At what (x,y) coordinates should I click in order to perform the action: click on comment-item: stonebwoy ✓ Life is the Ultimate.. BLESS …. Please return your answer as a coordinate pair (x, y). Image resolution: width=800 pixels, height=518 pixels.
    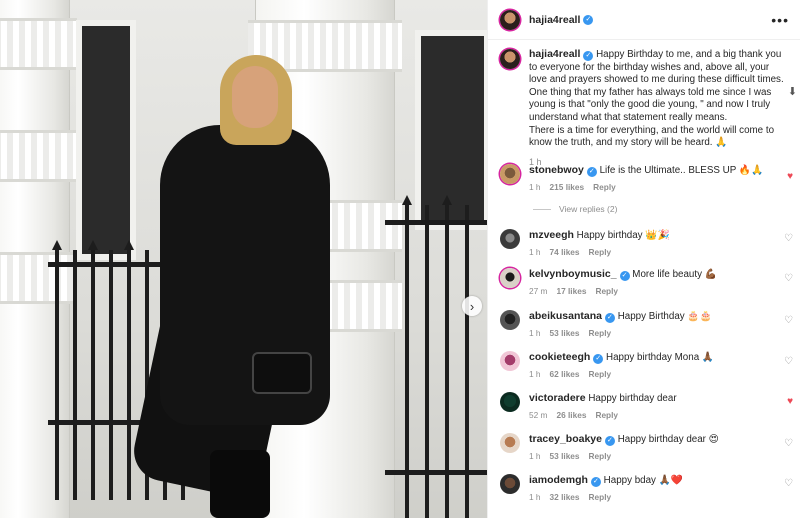
    Looking at the image, I should click on (649, 178).